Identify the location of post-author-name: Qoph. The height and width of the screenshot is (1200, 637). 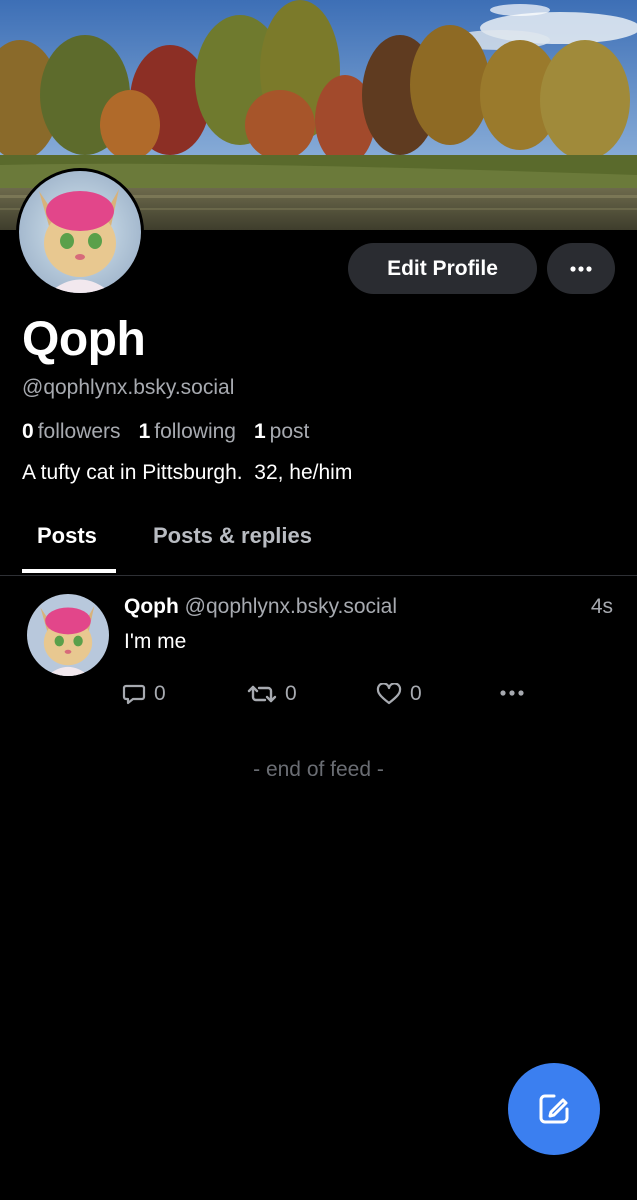
(151, 606).